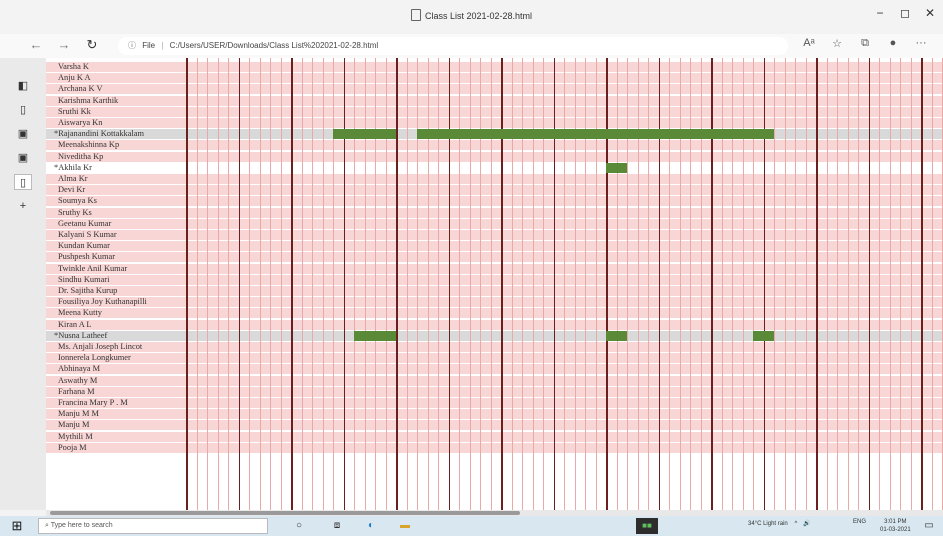 Image resolution: width=943 pixels, height=536 pixels. Describe the element at coordinates (72, 447) in the screenshot. I see `student-name-text: Pooja M` at that location.